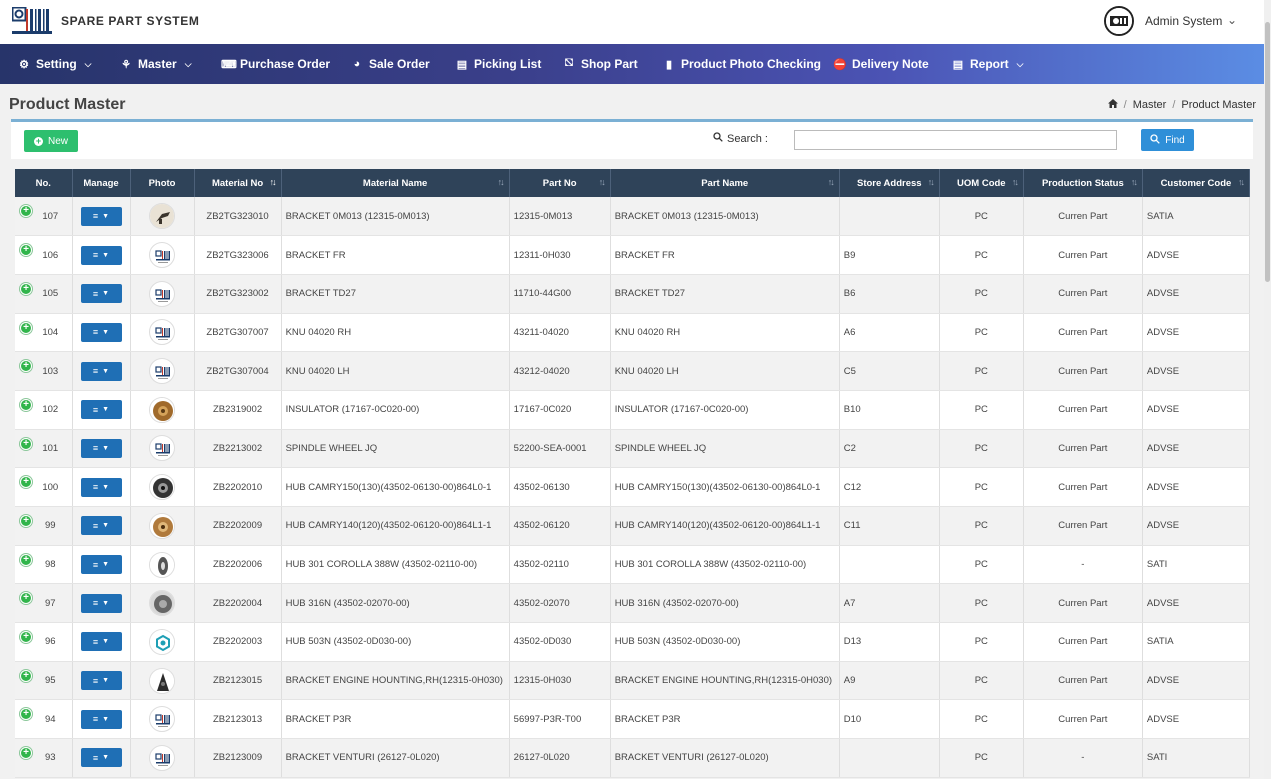 The height and width of the screenshot is (779, 1271). What do you see at coordinates (958, 64) in the screenshot?
I see `report-icon: ▤` at bounding box center [958, 64].